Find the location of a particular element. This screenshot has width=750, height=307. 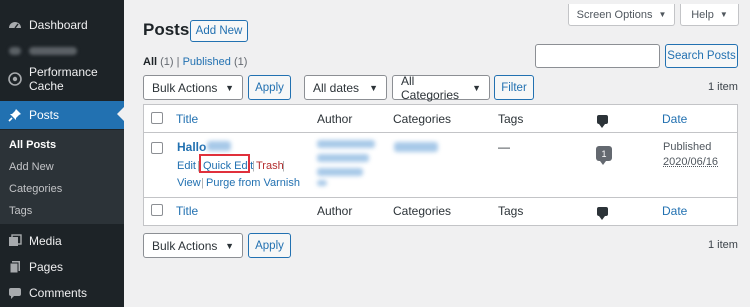

trash-link: Trash is located at coordinates (270, 166).